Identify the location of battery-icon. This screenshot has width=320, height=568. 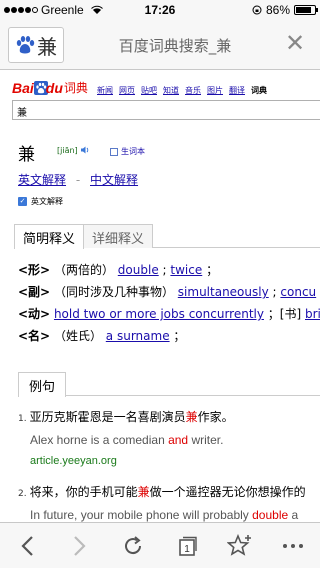
(306, 10).